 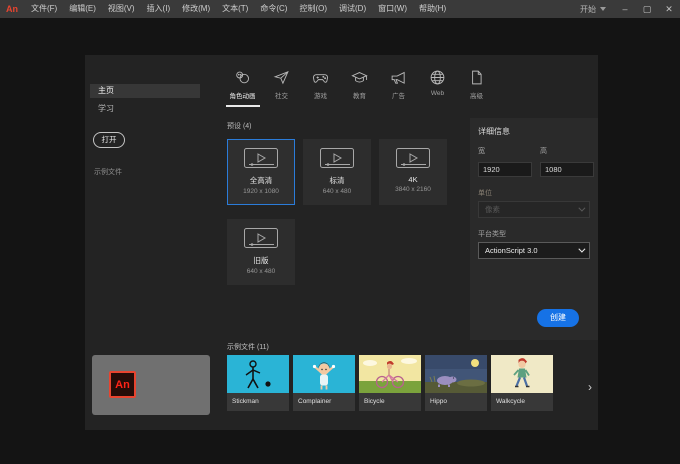 I want to click on menu-file: 文件(F), so click(x=44, y=9).